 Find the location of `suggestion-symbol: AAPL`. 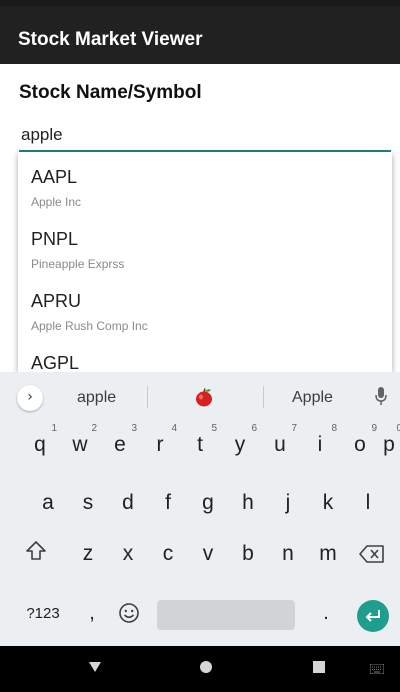

suggestion-symbol: AAPL is located at coordinates (54, 177).